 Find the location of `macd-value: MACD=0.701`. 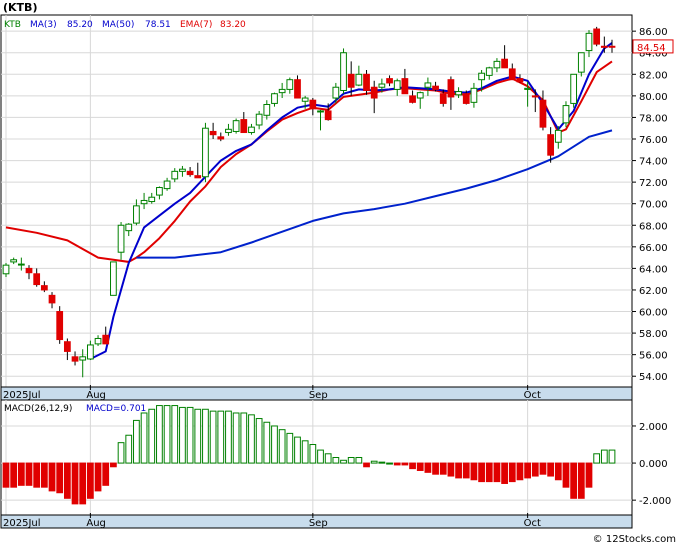

macd-value: MACD=0.701 is located at coordinates (116, 409).